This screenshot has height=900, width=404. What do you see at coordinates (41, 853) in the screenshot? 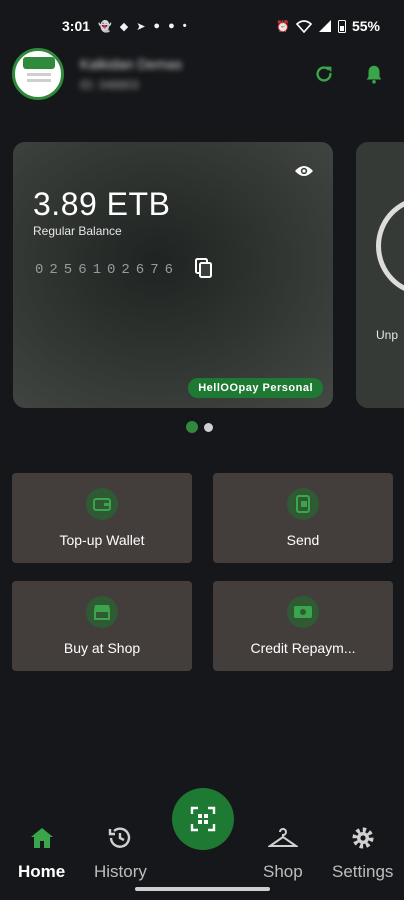
I see `nav-home: Home` at bounding box center [41, 853].